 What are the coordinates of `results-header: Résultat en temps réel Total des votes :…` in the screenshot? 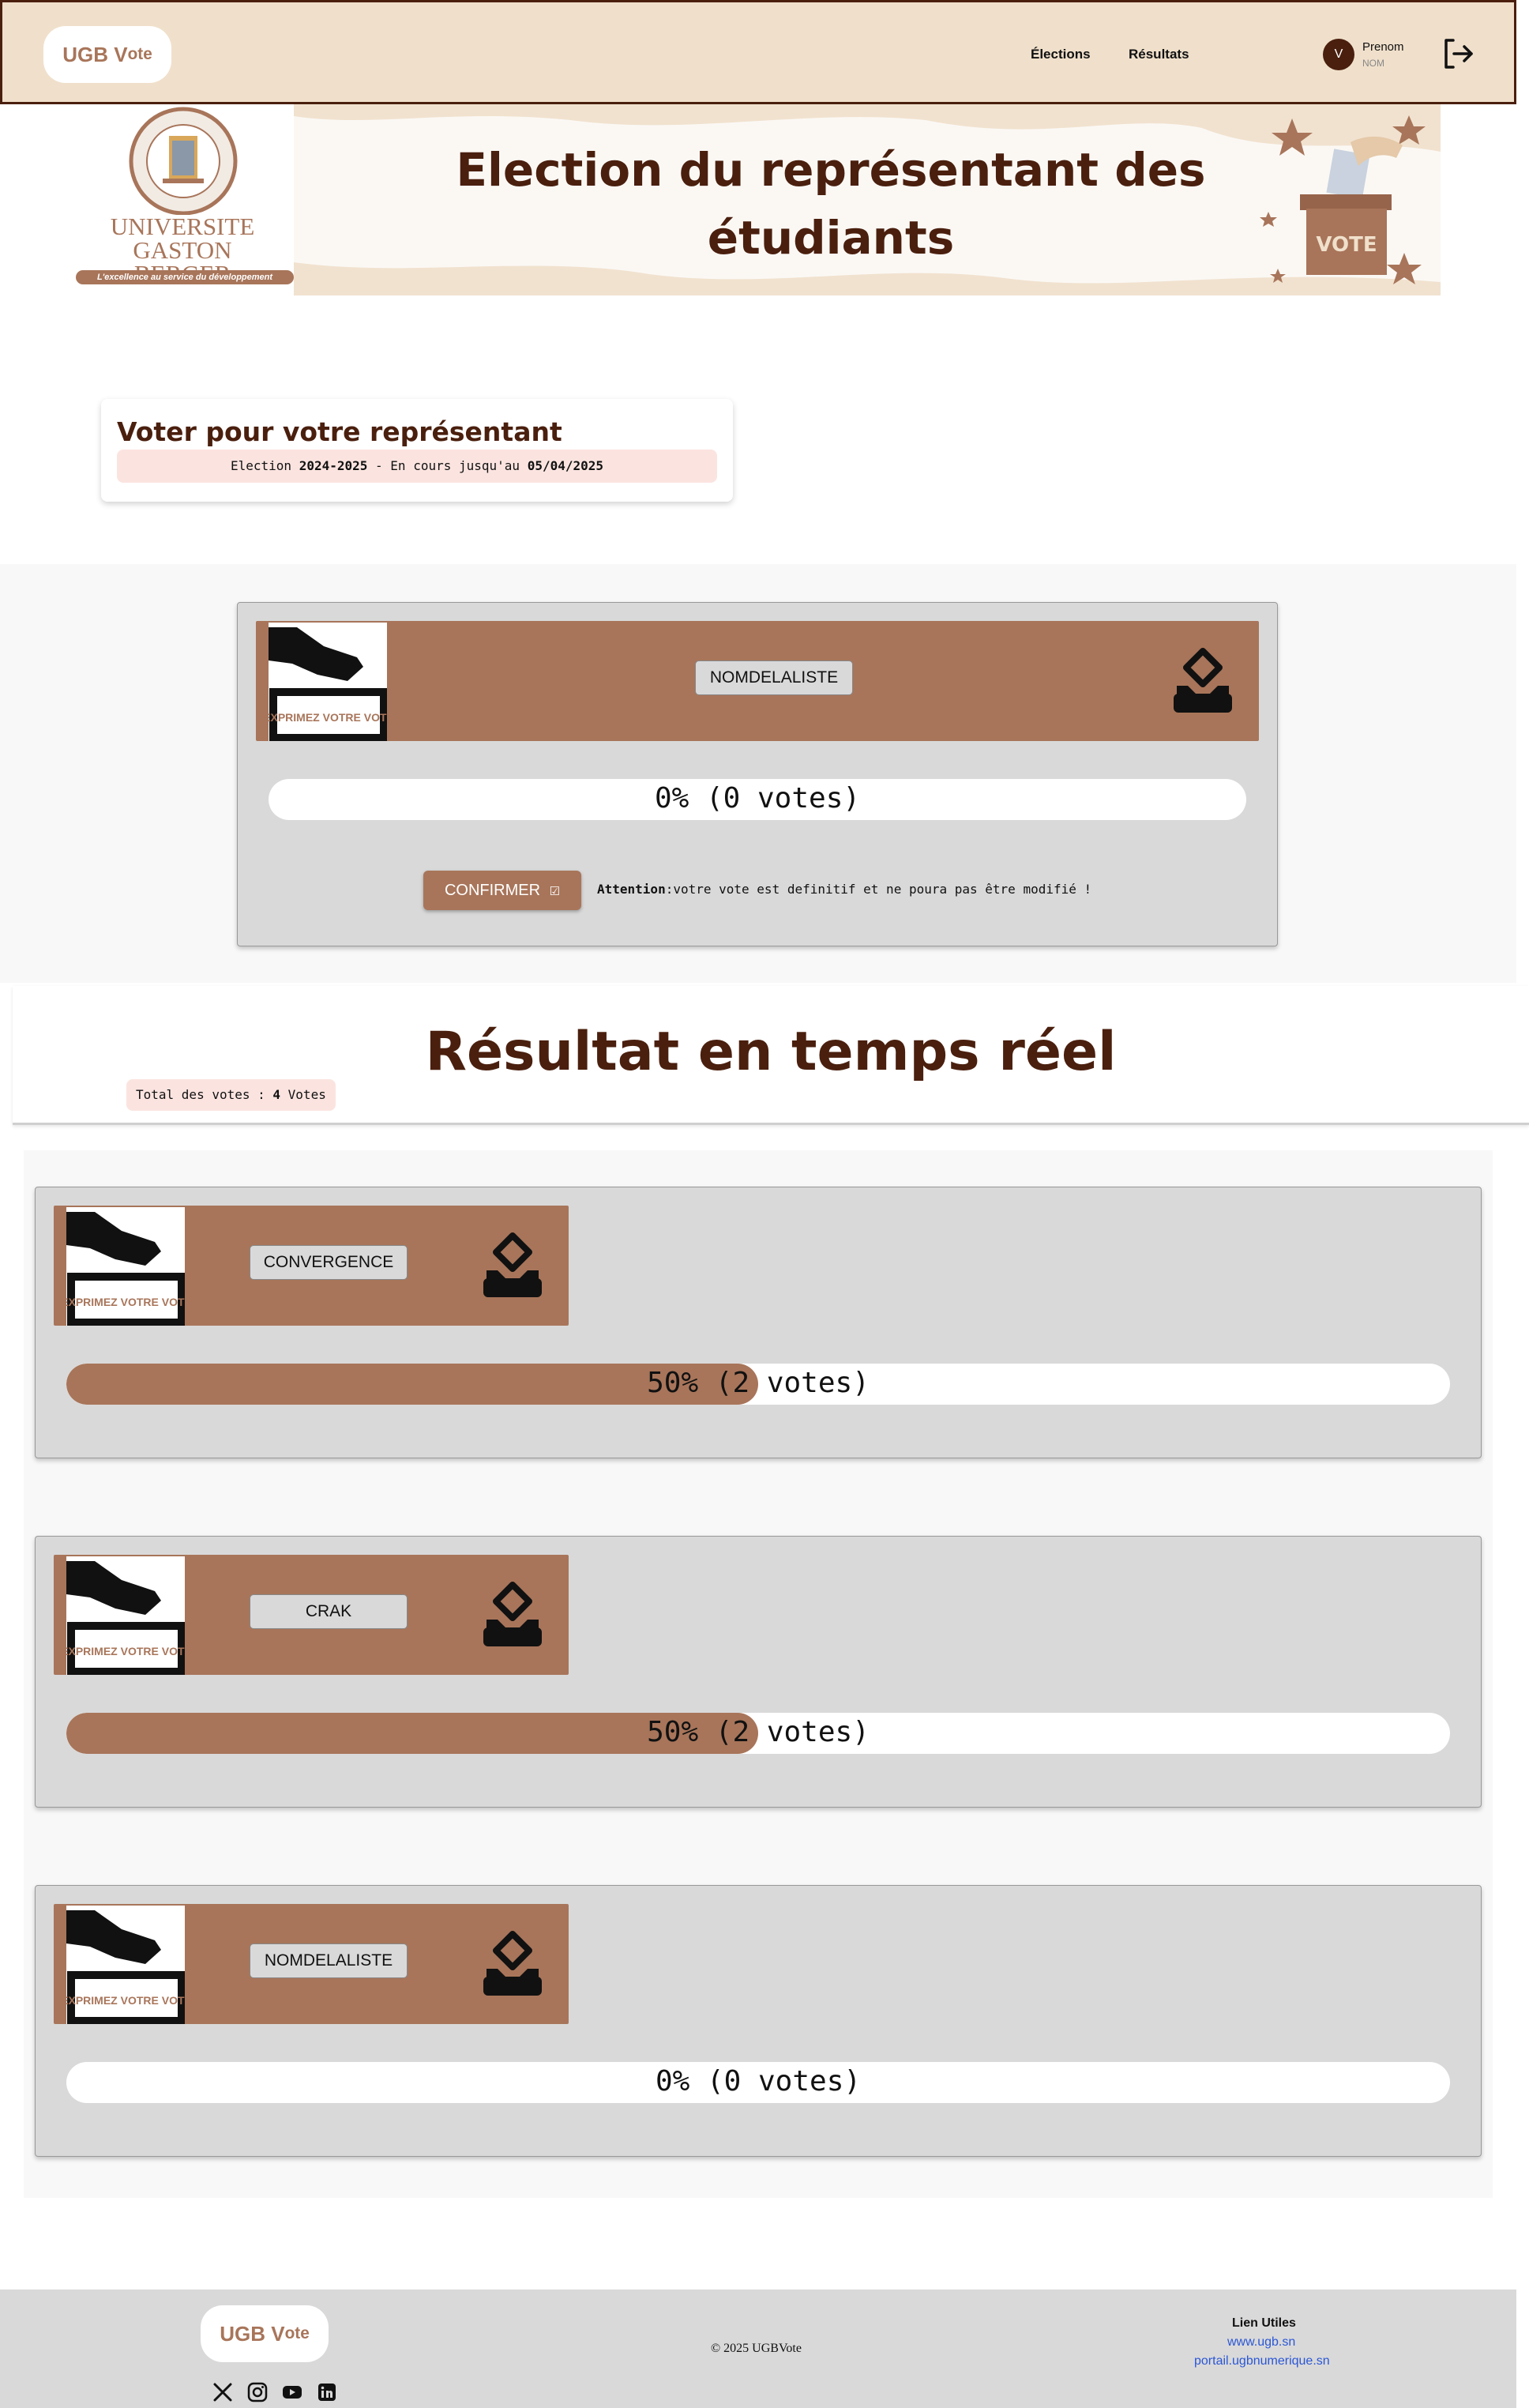 It's located at (771, 1055).